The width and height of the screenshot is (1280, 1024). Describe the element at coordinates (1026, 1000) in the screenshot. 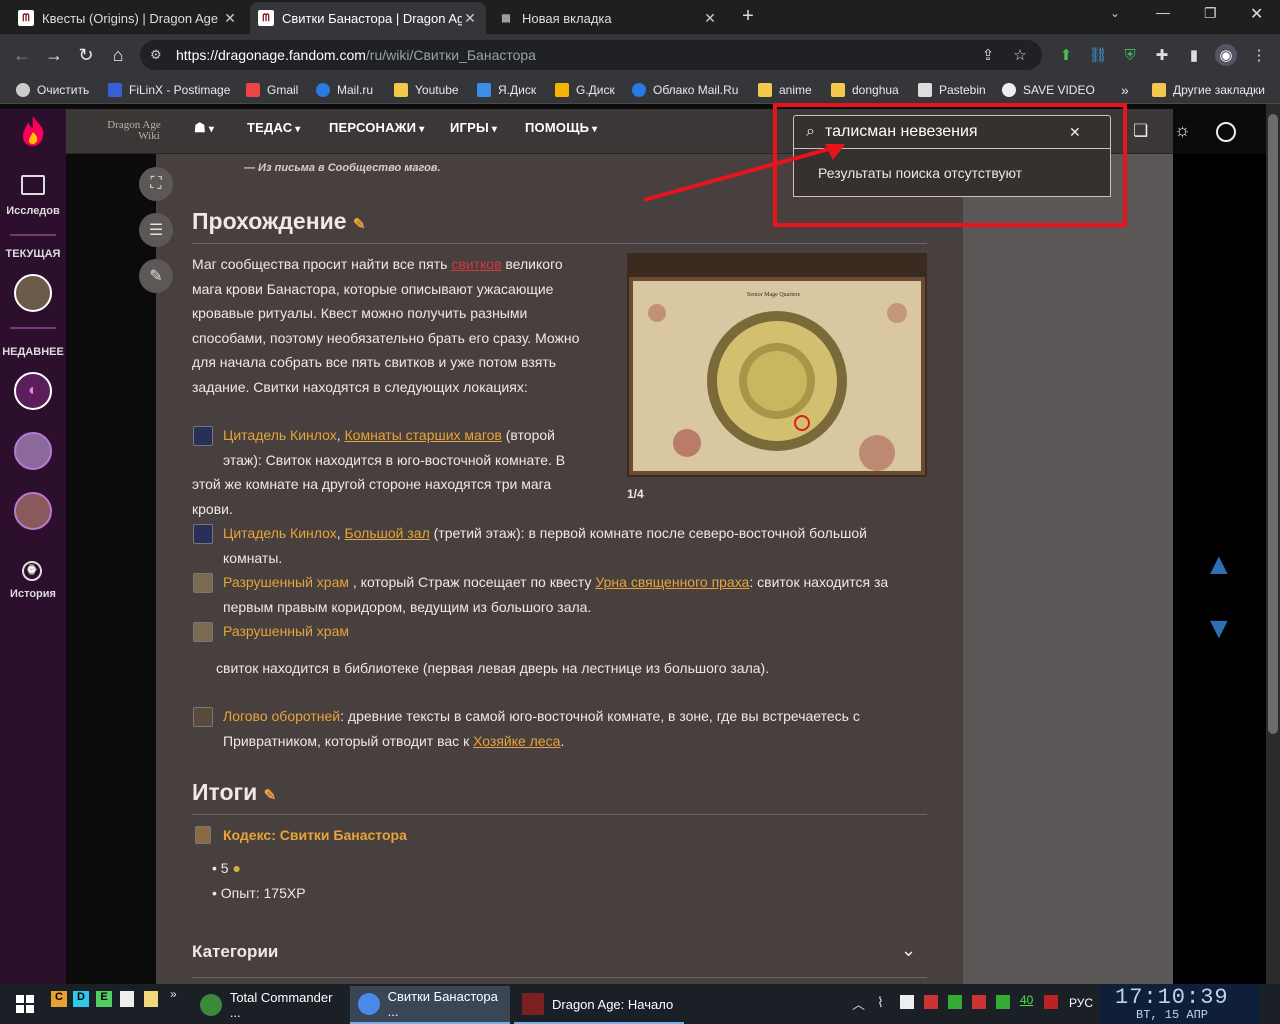

I see `tray-counter: 40` at that location.